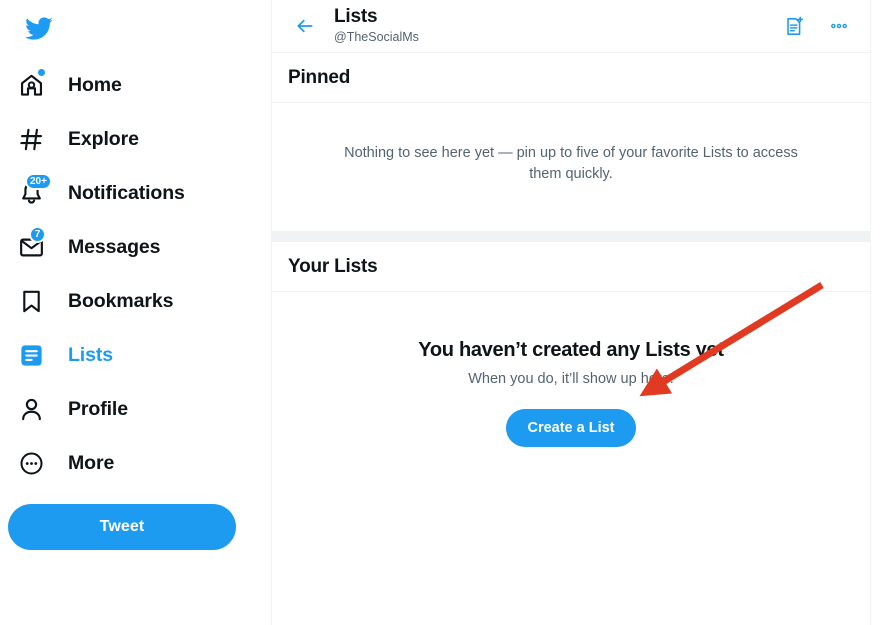  I want to click on hashtag-icon, so click(31, 139).